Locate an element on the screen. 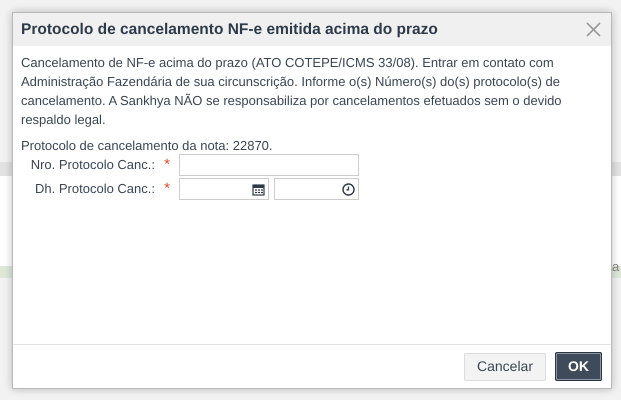 Image resolution: width=621 pixels, height=400 pixels. dialog-title: Protocolo de cancelamento NF-e emitida acima do prazo is located at coordinates (229, 30).